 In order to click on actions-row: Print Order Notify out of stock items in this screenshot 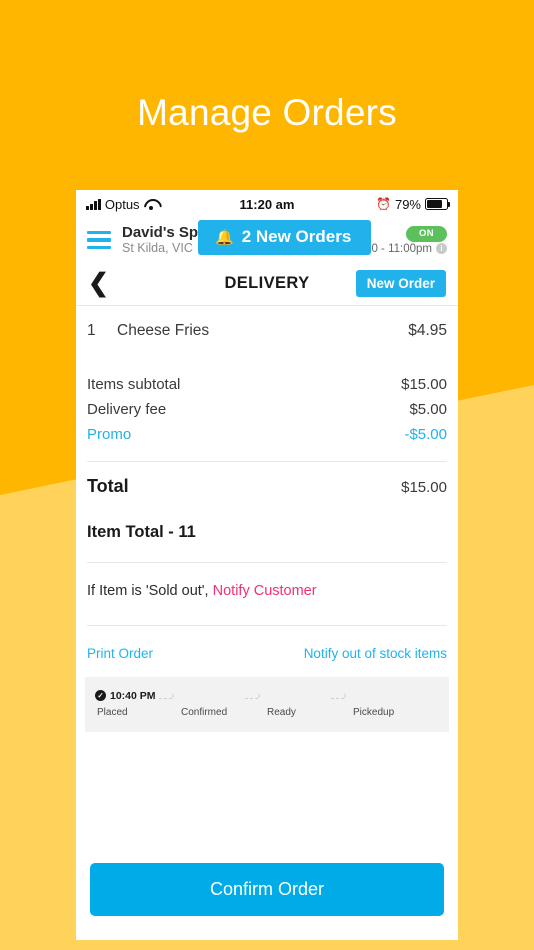, I will do `click(267, 651)`.